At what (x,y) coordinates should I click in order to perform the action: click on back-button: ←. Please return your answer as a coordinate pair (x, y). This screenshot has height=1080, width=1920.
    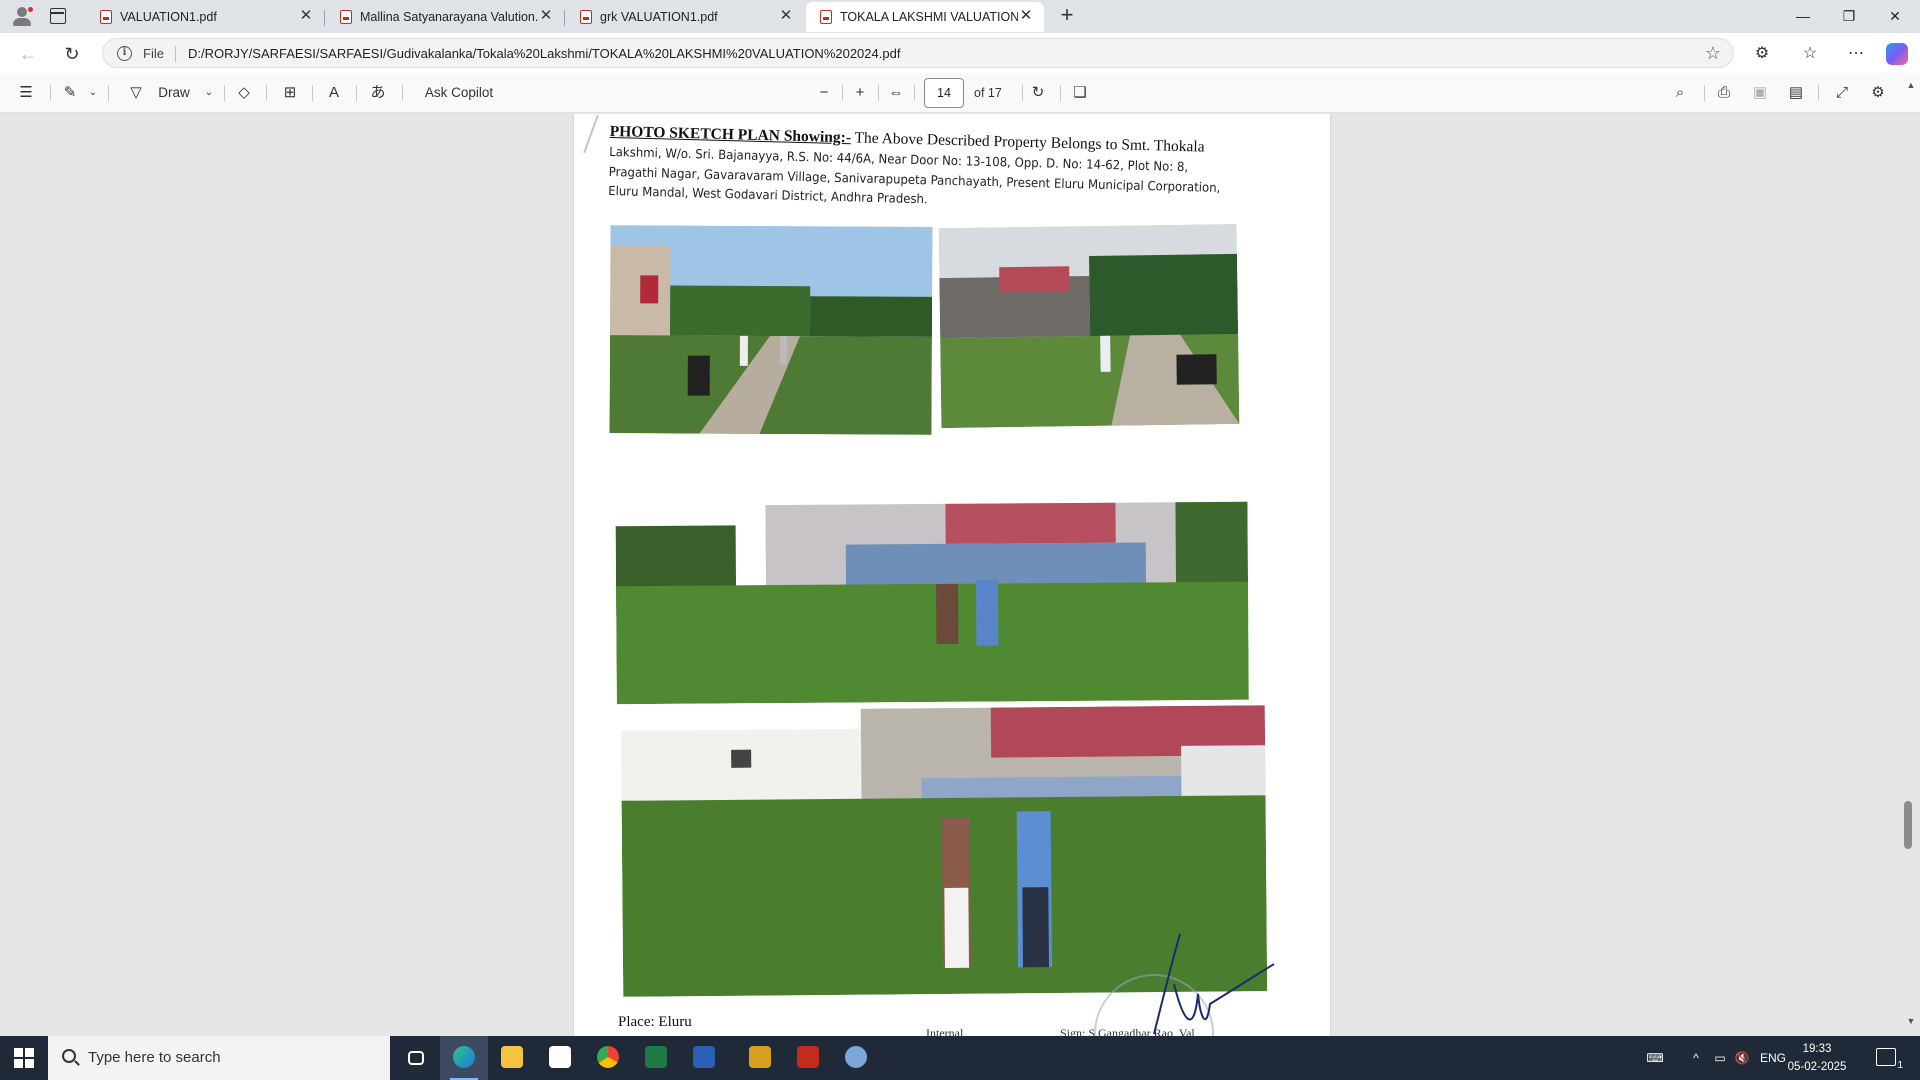
    Looking at the image, I should click on (28, 54).